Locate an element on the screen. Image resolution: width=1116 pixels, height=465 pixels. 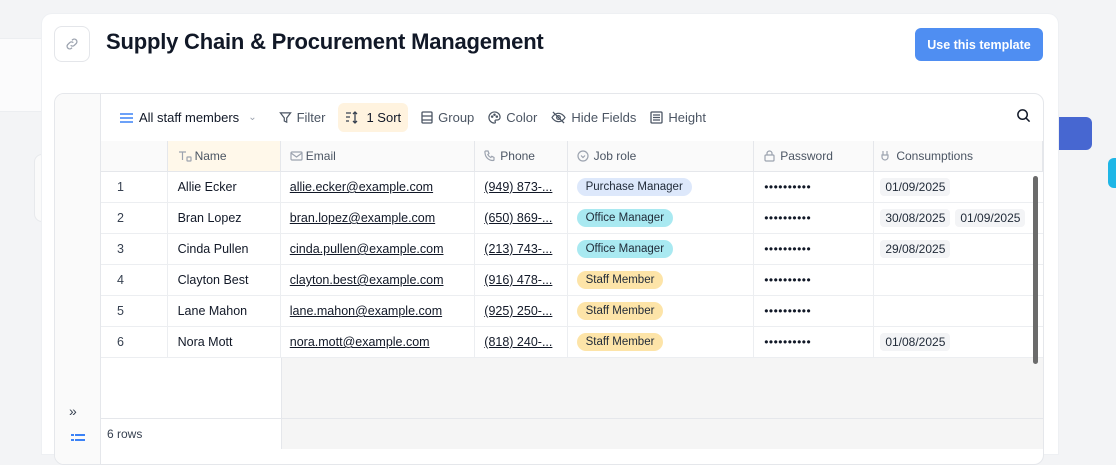
lock-field-icon is located at coordinates (770, 156).